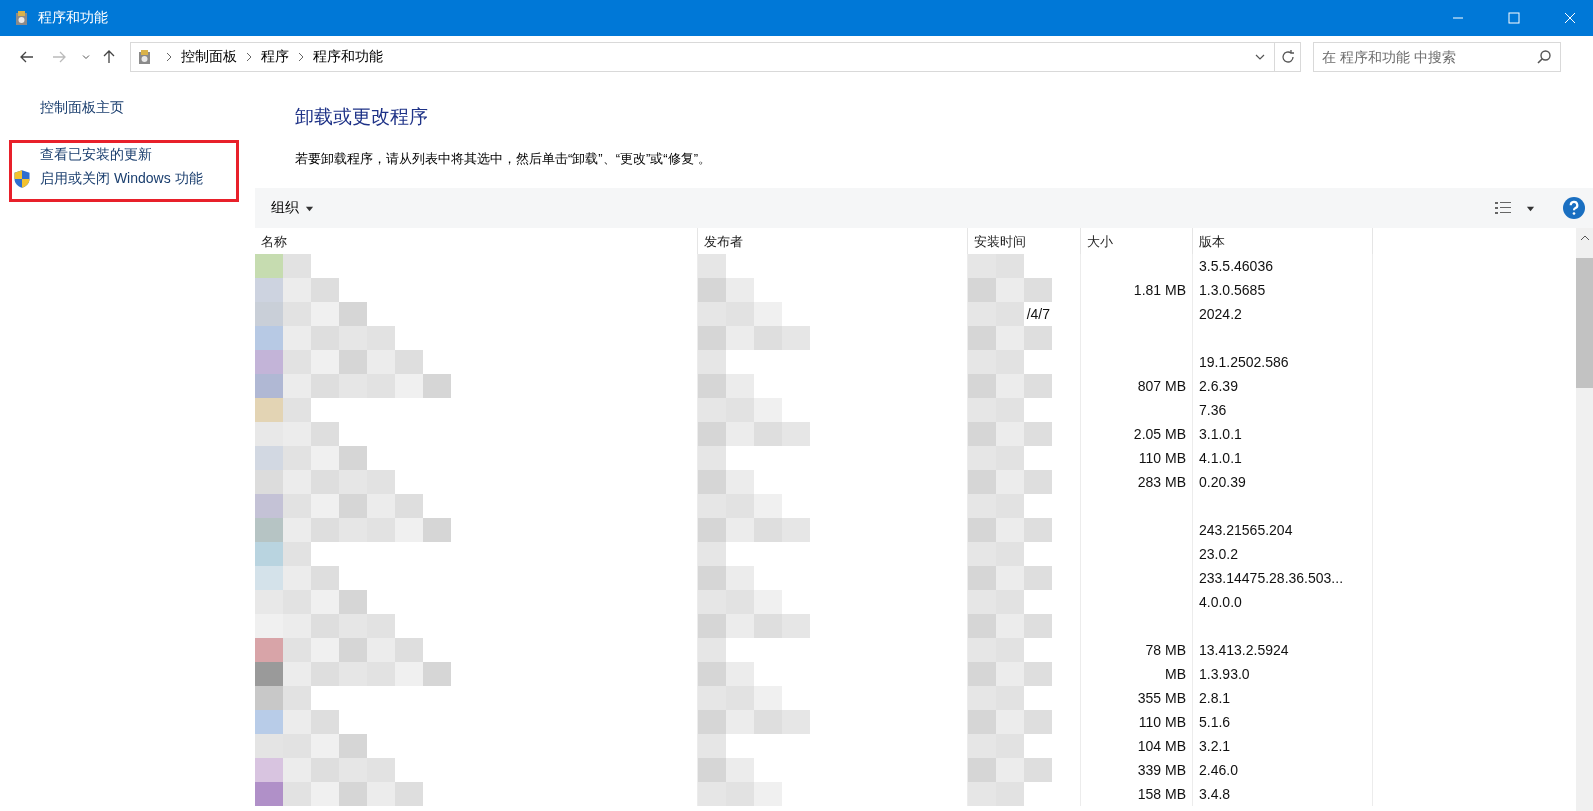 Image resolution: width=1593 pixels, height=811 pixels. I want to click on shield-icon, so click(22, 179).